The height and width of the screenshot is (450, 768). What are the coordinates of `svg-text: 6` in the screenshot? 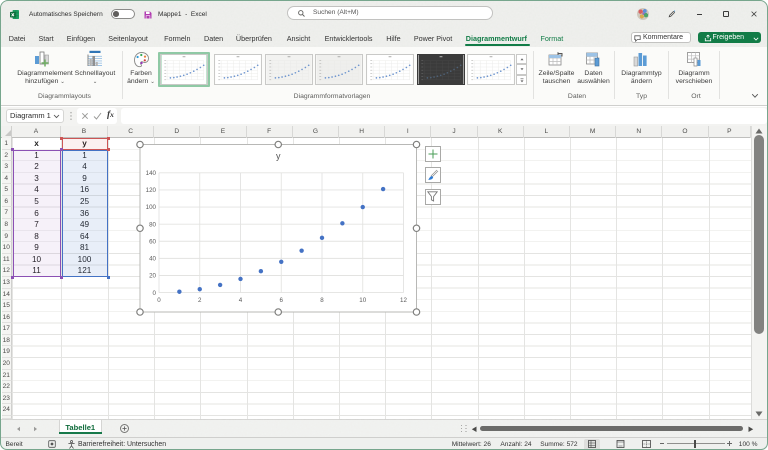 It's located at (282, 300).